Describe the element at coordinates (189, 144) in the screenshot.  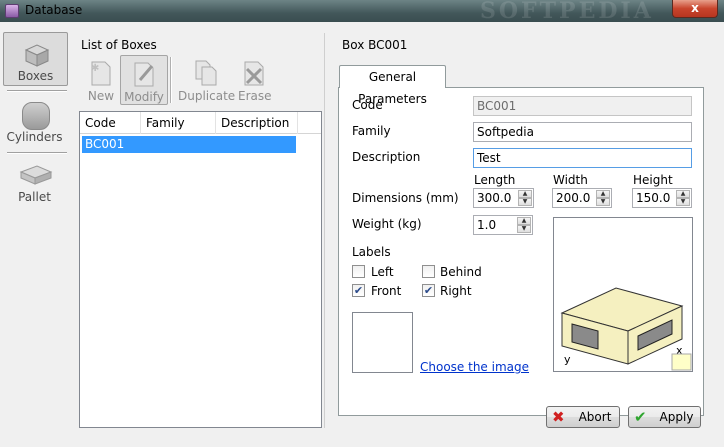
I see `table-row: BC001` at that location.